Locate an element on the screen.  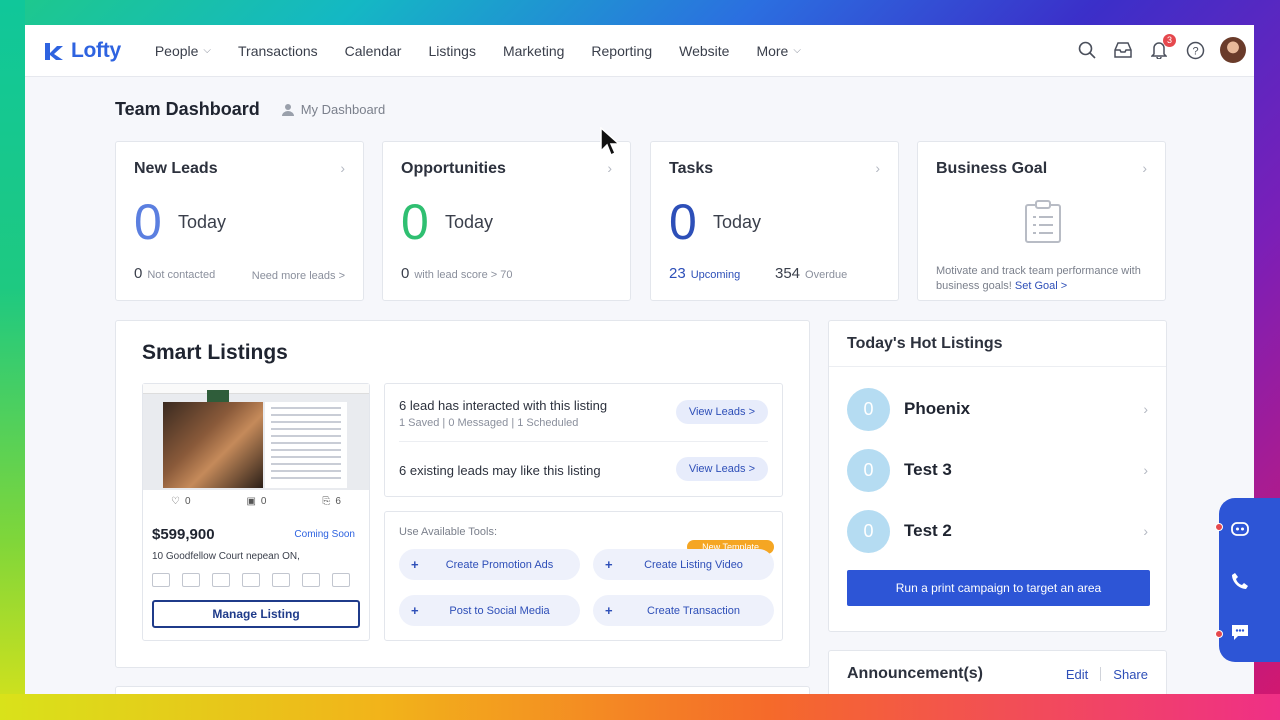
truck-icon is located at coordinates (191, 580).